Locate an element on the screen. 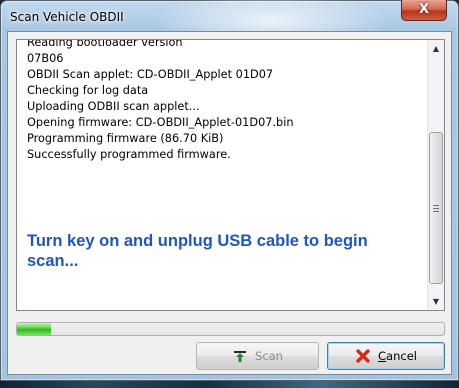 This screenshot has height=388, width=459. scroll-thumb is located at coordinates (436, 208).